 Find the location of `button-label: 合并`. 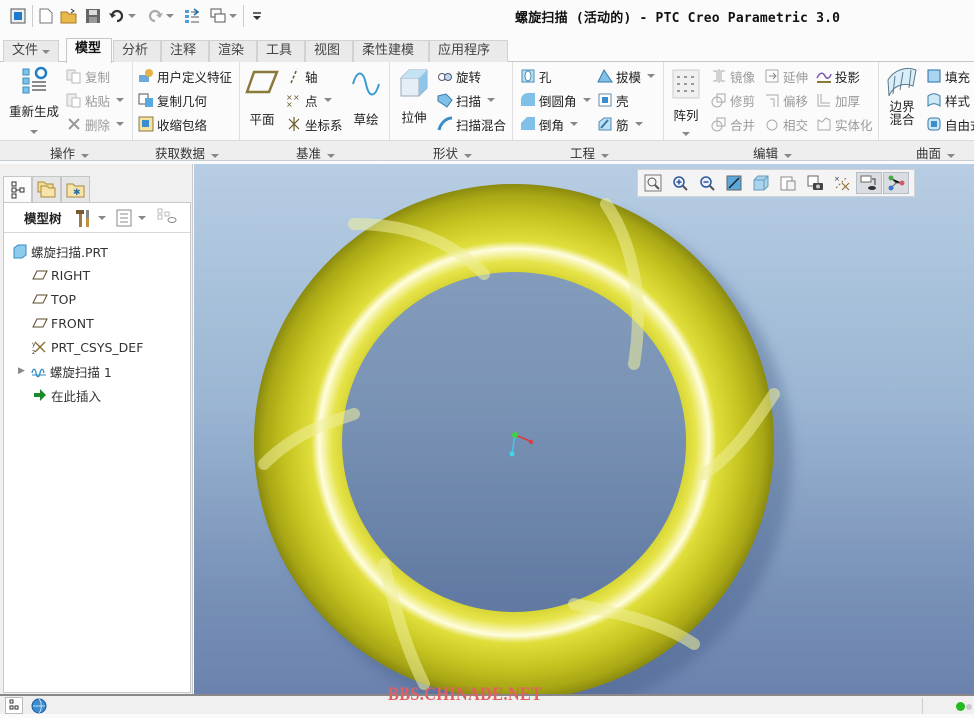

button-label: 合并 is located at coordinates (743, 125).